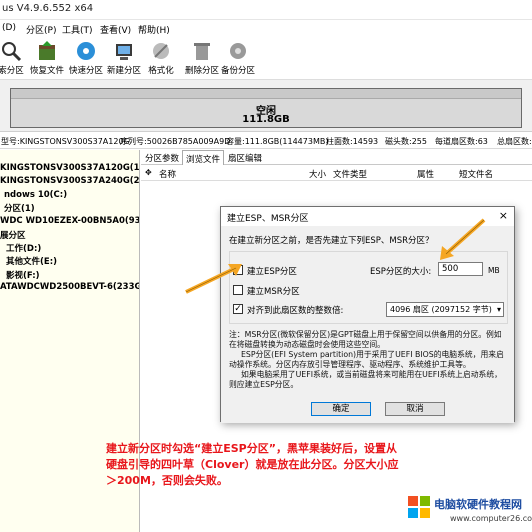  Describe the element at coordinates (277, 141) in the screenshot. I see `disk-capacity: 容量:111.8GB(114473MB)` at that location.